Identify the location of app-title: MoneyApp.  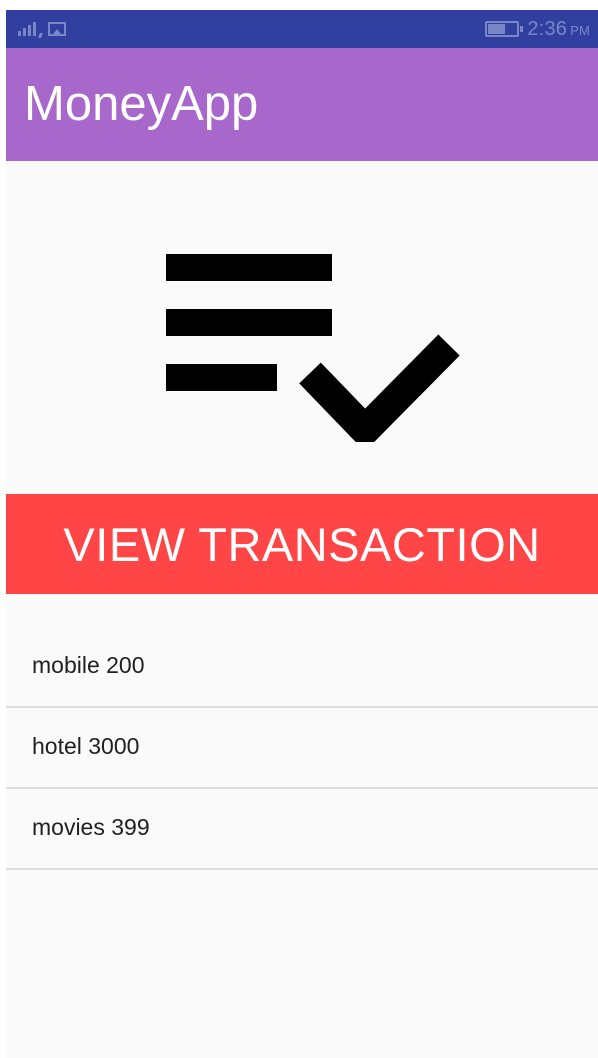
(141, 104).